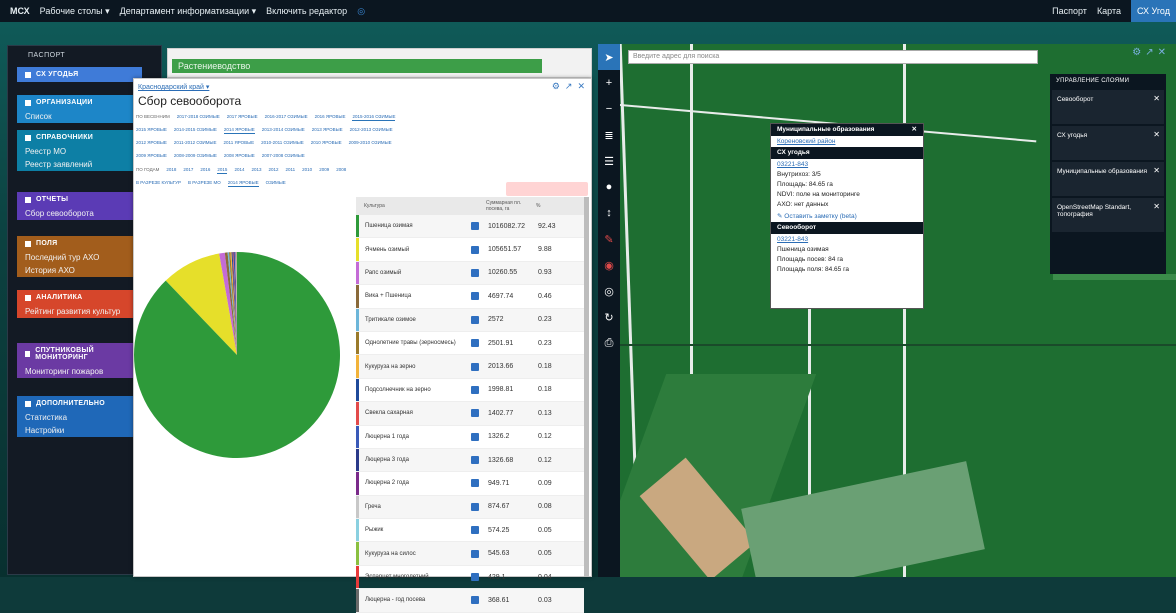 This screenshot has height=613, width=1176. I want to click on period-tab: 2014 ЯРОВЫЕ, so click(239, 129).